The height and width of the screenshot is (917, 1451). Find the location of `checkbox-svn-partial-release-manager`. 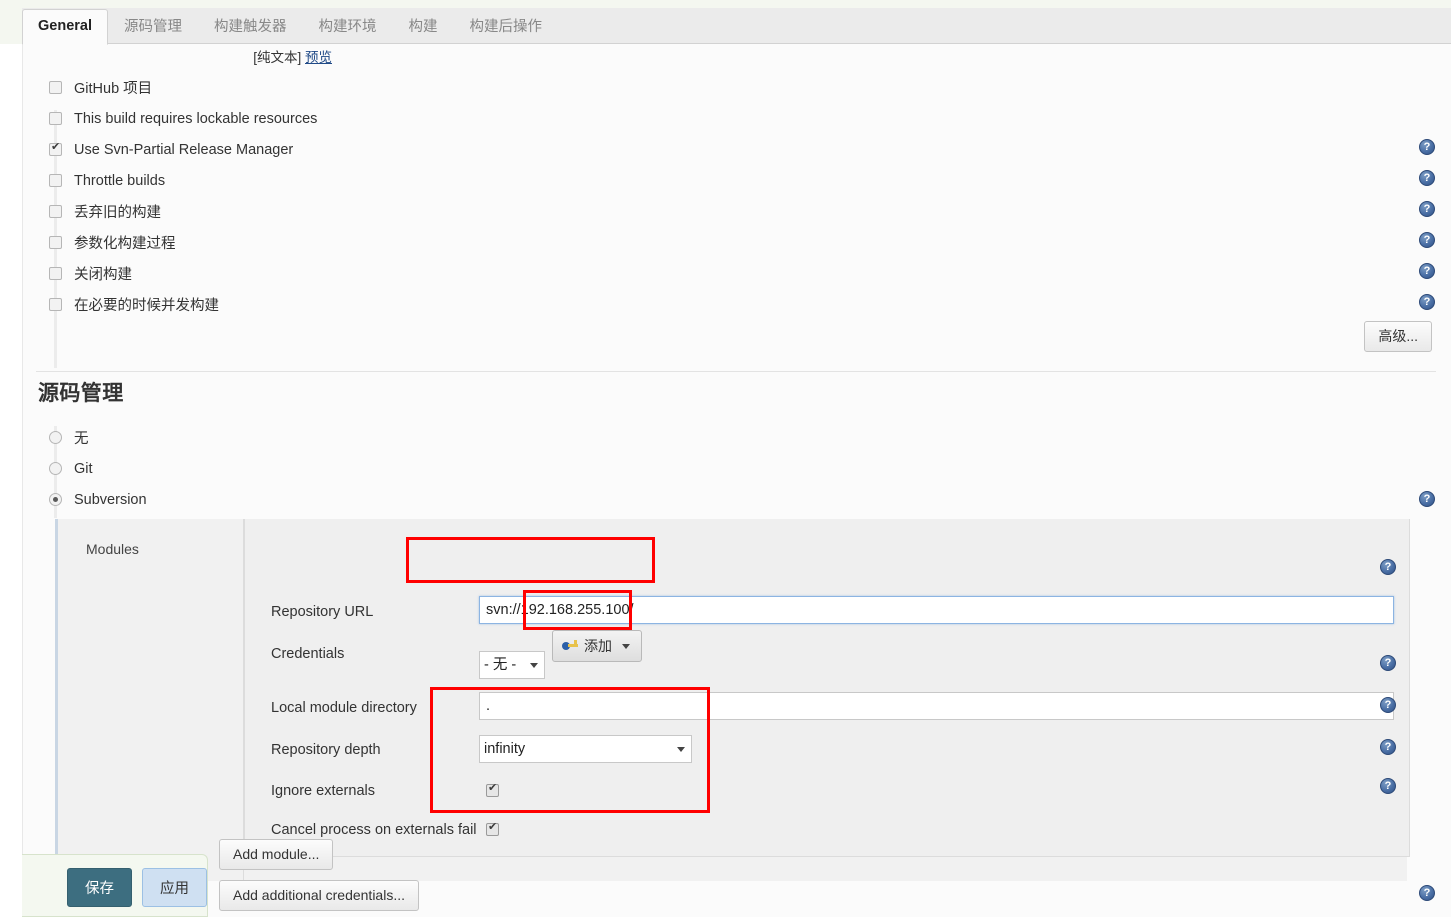

checkbox-svn-partial-release-manager is located at coordinates (55, 148).